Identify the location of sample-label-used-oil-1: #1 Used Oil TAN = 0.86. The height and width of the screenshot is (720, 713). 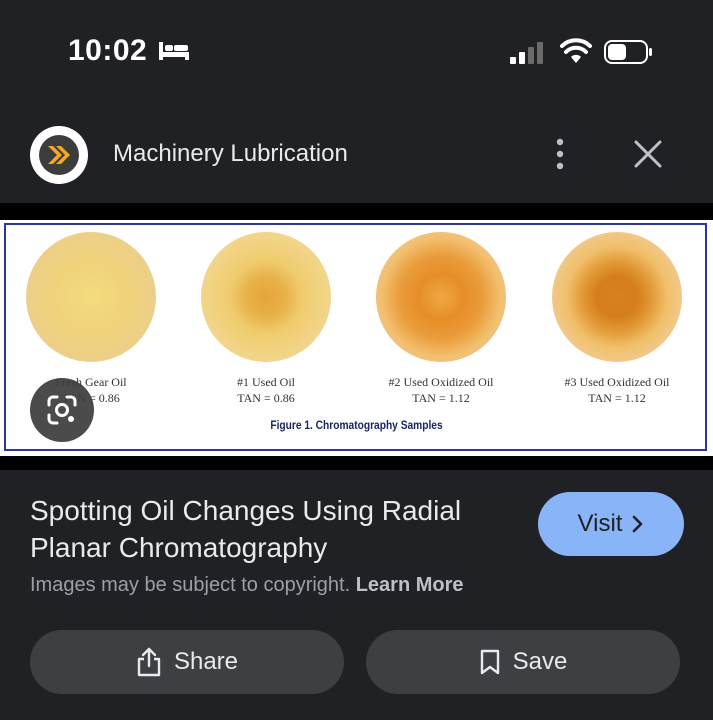
(266, 390).